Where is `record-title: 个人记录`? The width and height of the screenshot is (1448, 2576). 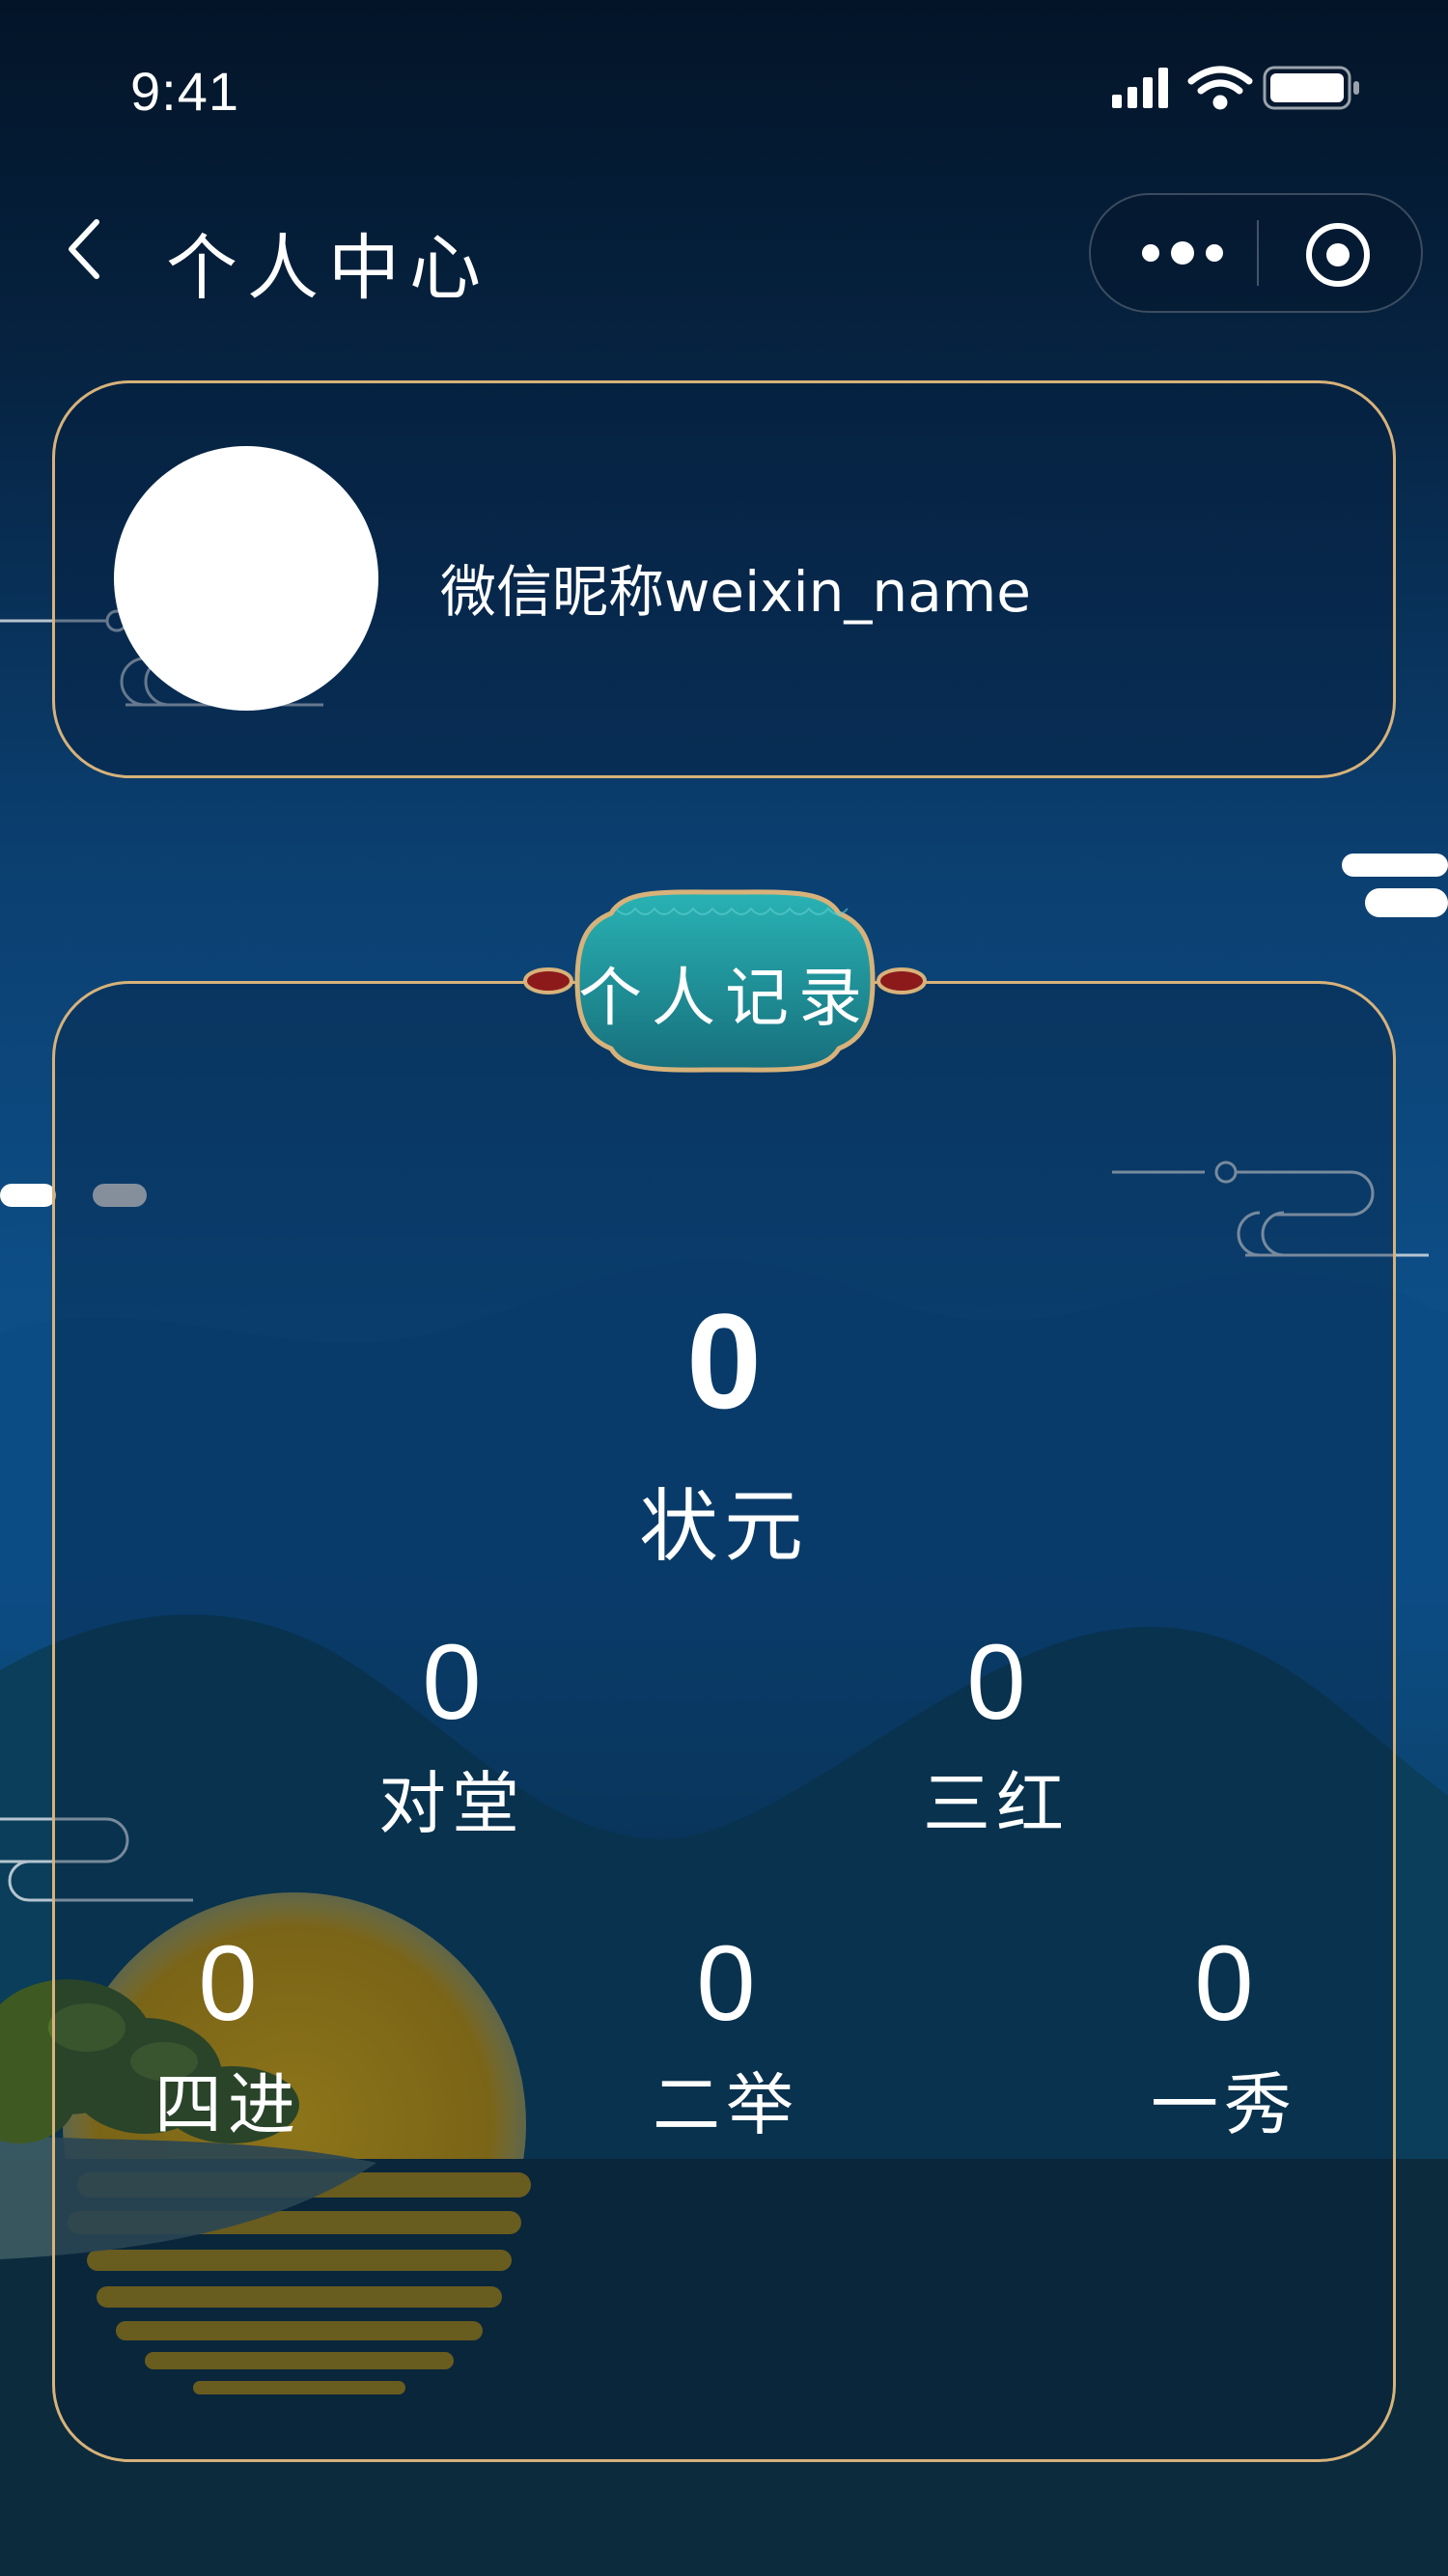 record-title: 个人记录 is located at coordinates (725, 998).